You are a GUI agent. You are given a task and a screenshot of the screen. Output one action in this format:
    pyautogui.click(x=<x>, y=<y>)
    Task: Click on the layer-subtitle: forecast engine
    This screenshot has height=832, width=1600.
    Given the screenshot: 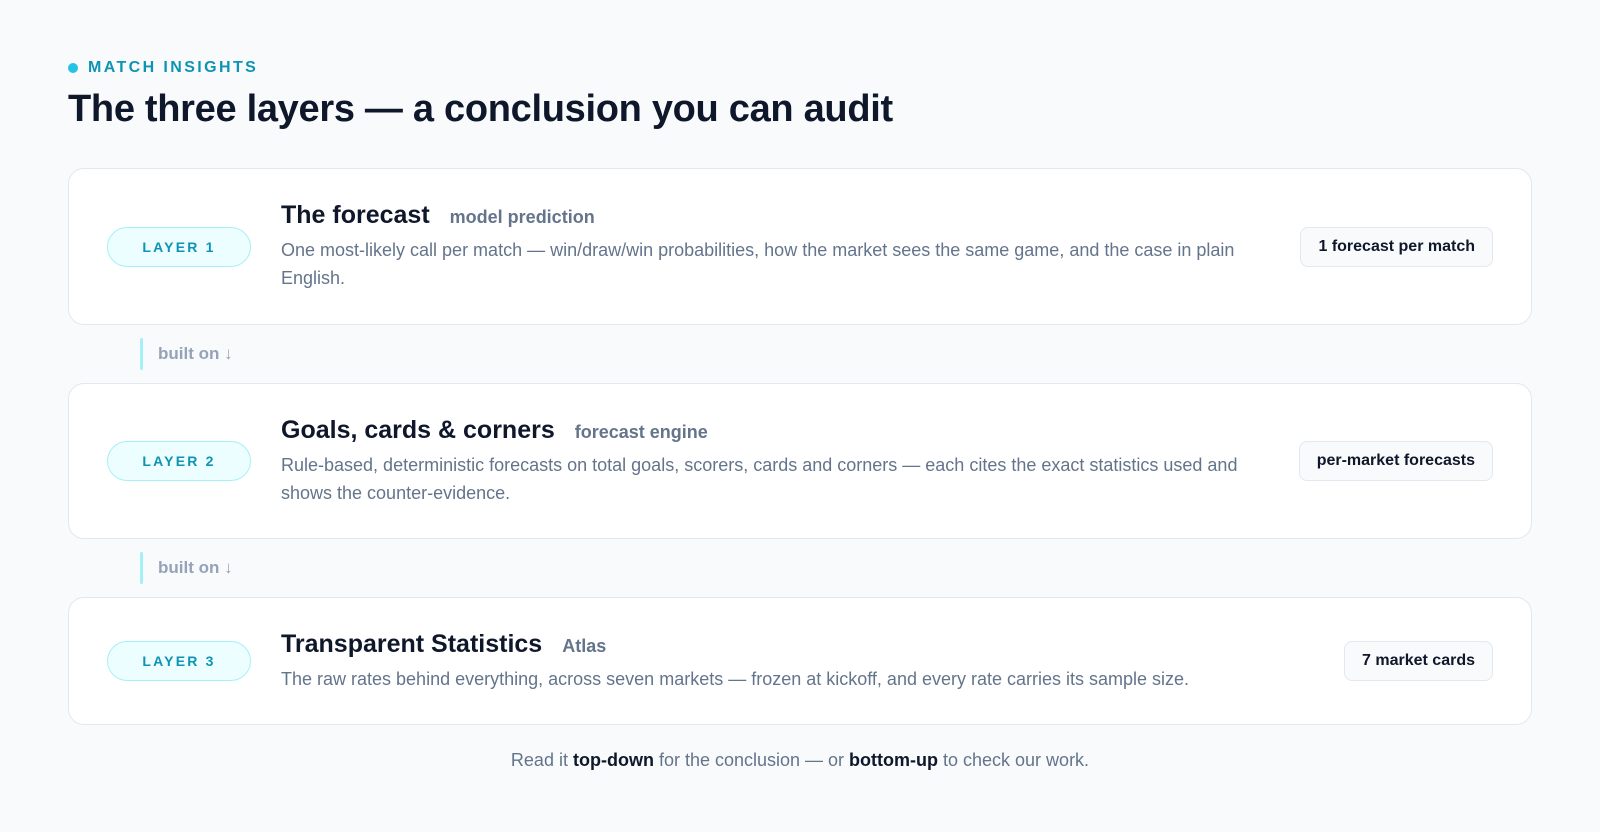 What is the action you would take?
    pyautogui.click(x=641, y=431)
    